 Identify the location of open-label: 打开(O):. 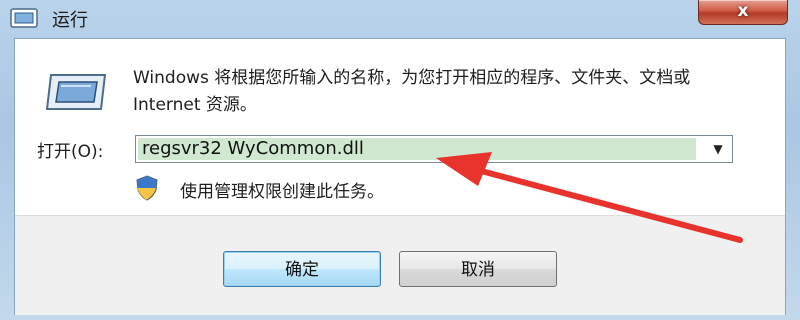
(70, 152).